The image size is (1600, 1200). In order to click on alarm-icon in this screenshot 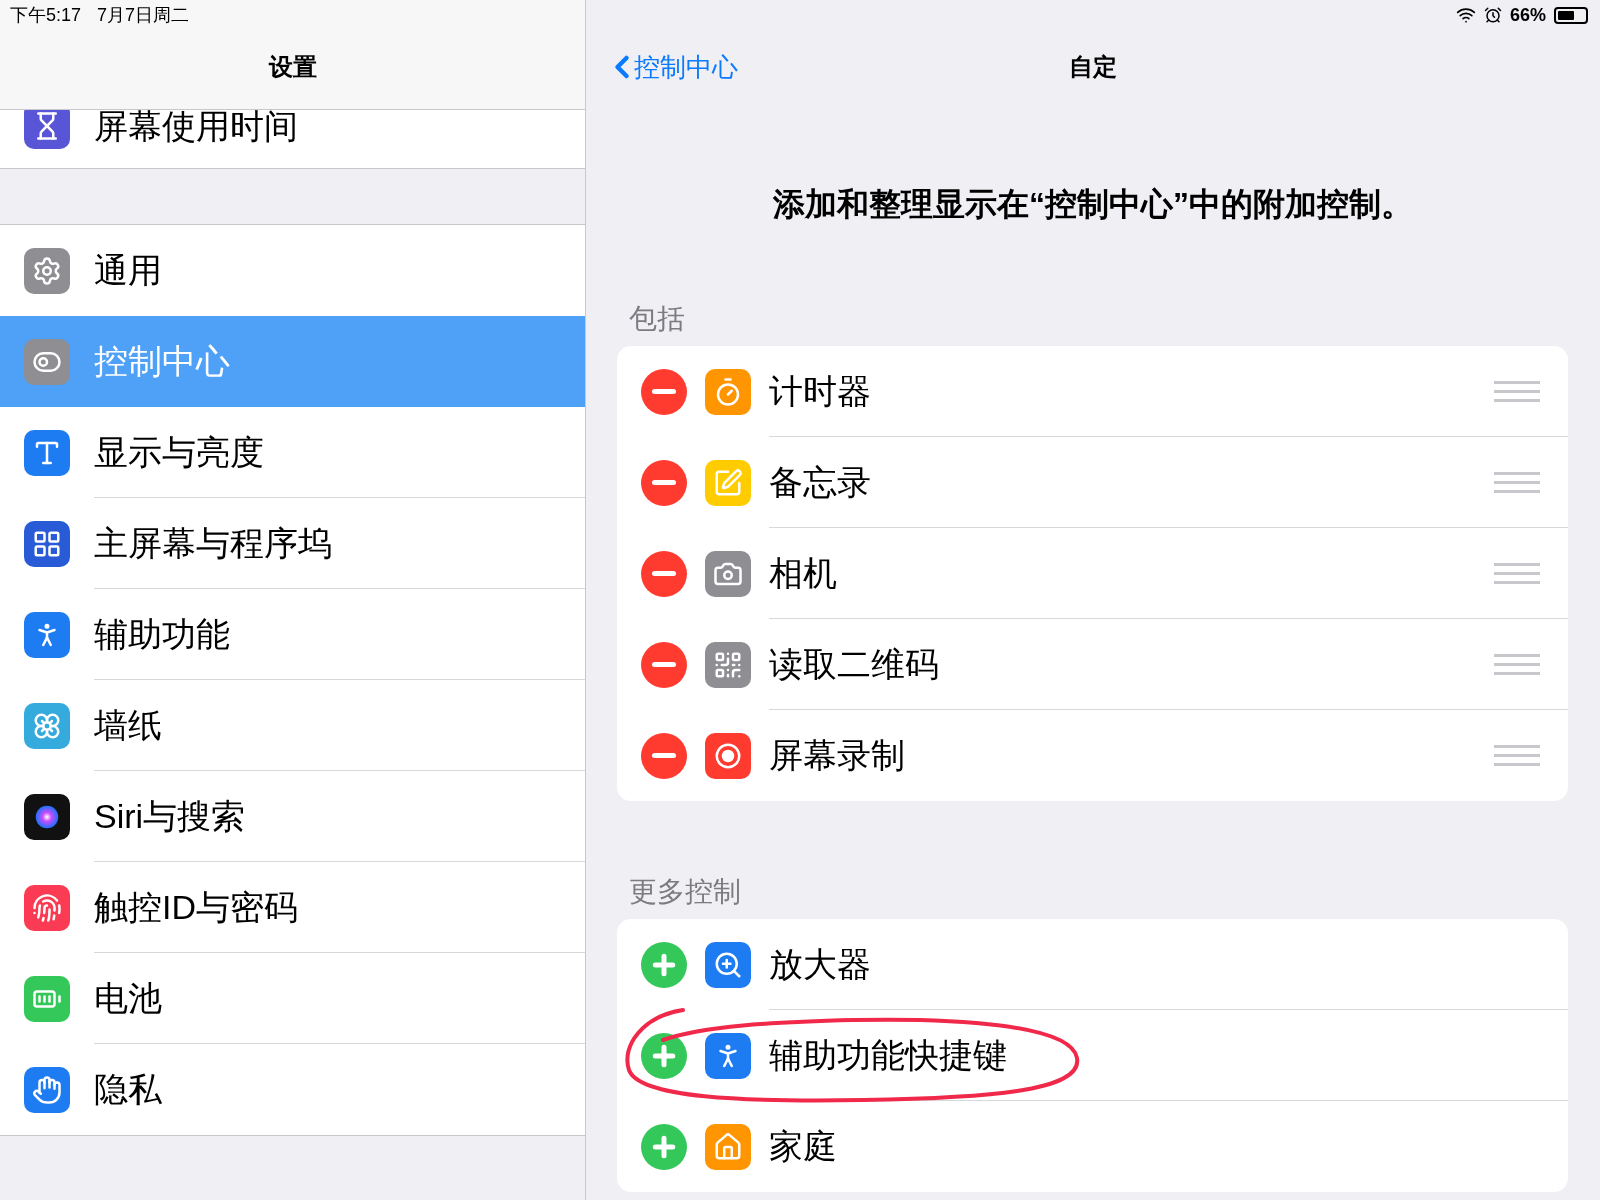, I will do `click(1492, 15)`.